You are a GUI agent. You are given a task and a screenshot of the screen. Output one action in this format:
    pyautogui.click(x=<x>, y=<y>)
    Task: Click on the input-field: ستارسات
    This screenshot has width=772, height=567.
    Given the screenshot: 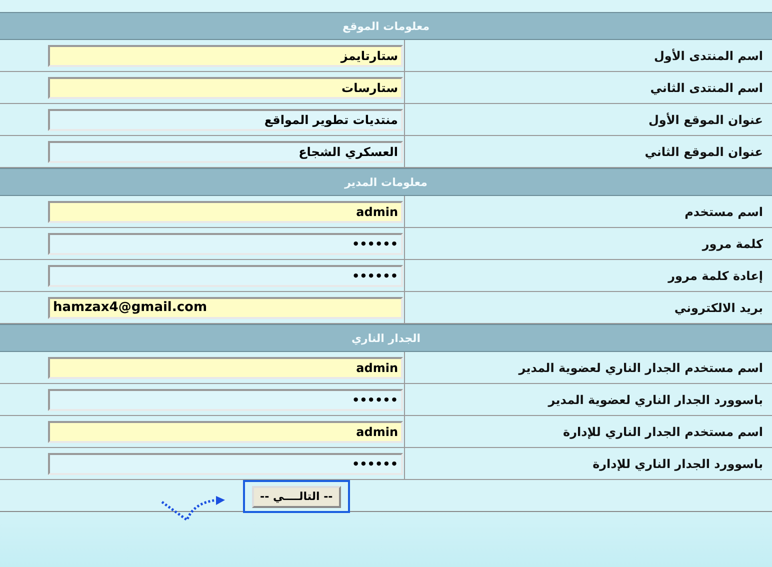 What is the action you would take?
    pyautogui.click(x=225, y=87)
    